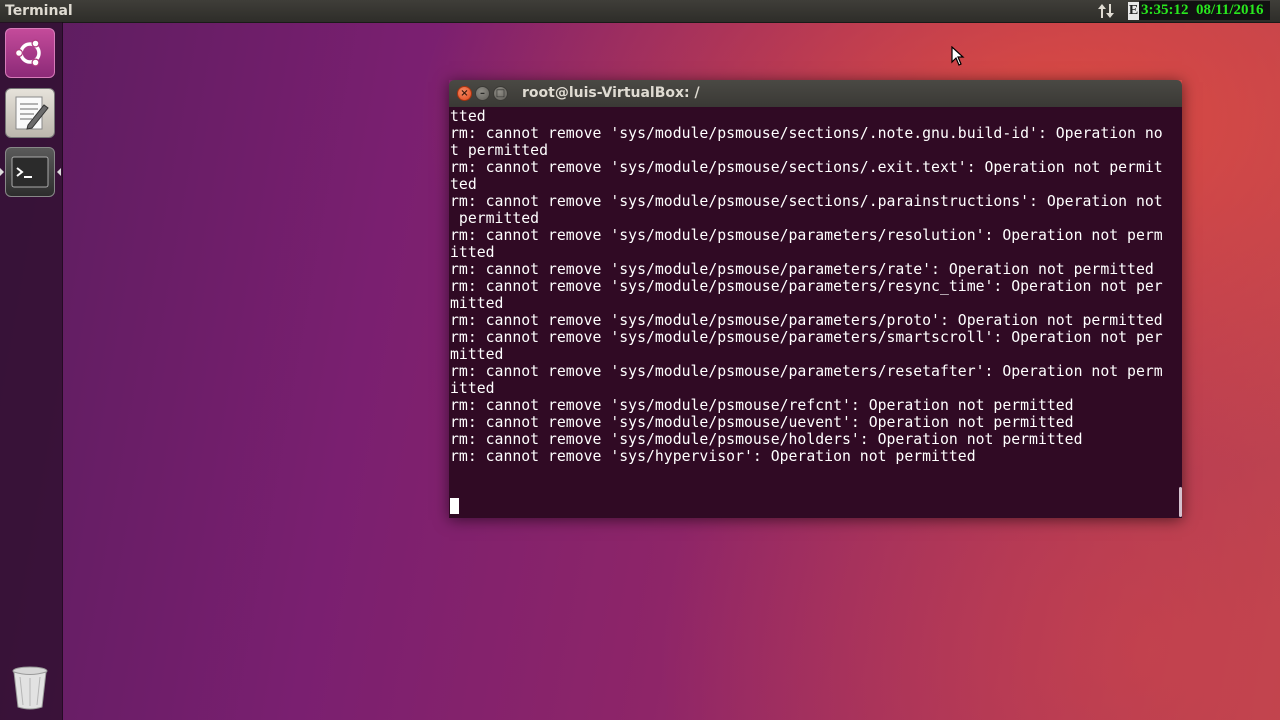 The height and width of the screenshot is (720, 1280). Describe the element at coordinates (1204, 10) in the screenshot. I see `clock-text: 3:35:12 08/11/2016` at that location.